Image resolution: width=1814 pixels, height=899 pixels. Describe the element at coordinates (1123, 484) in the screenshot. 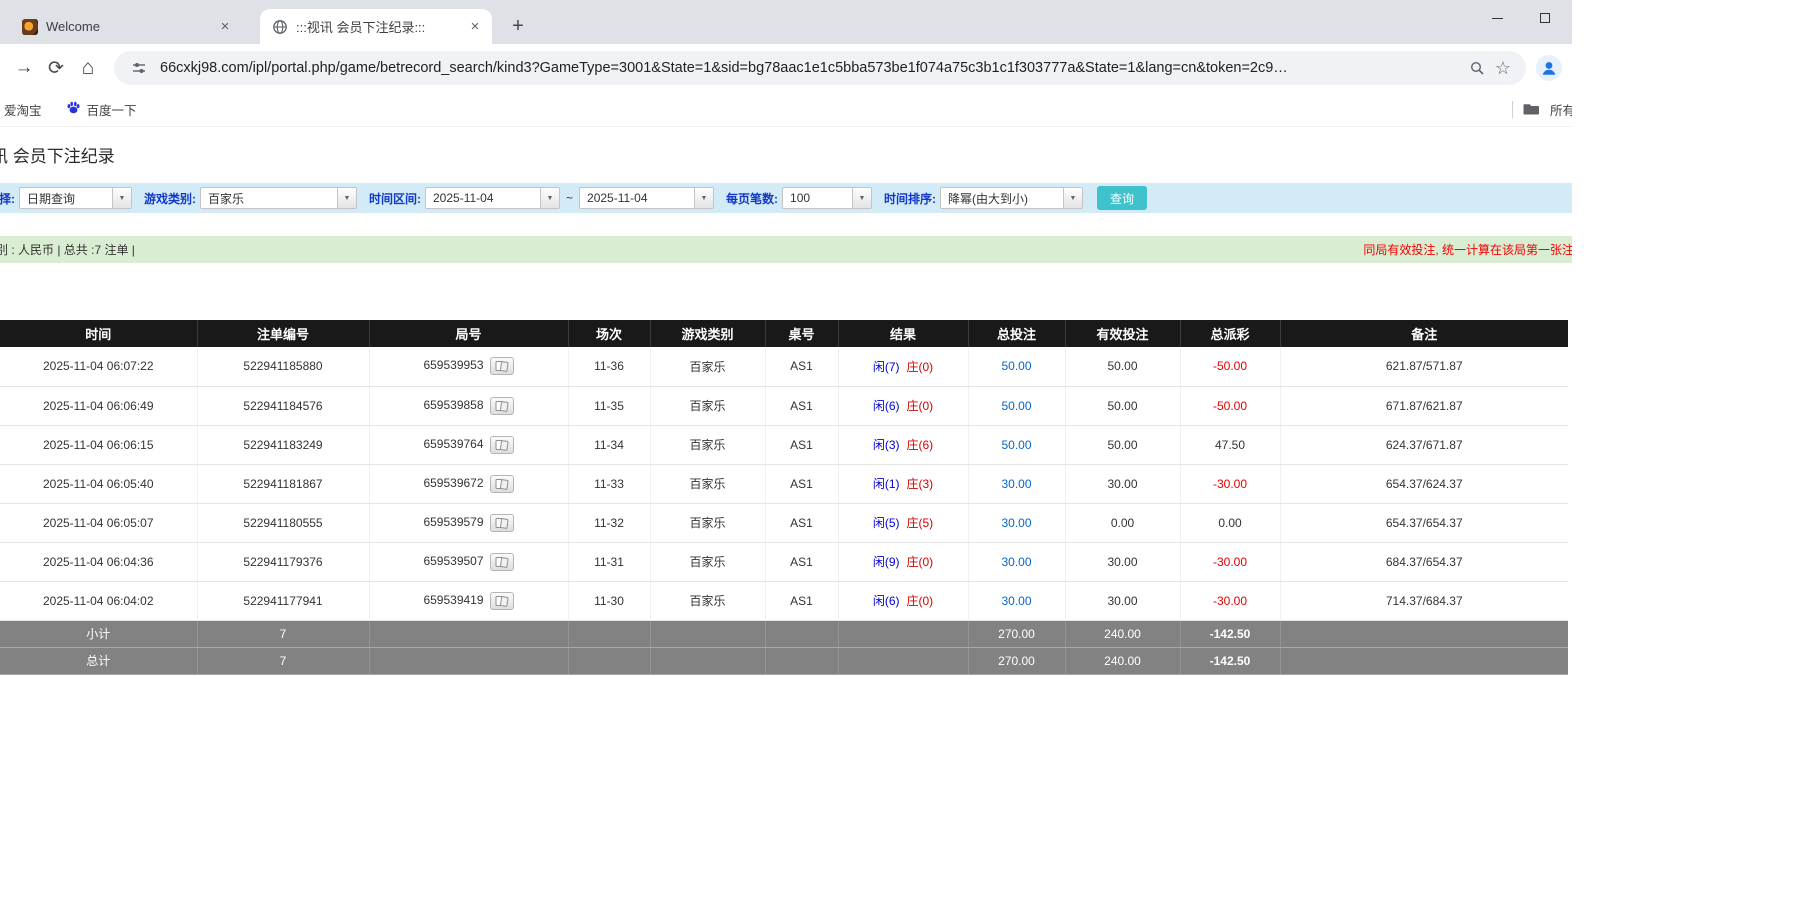

I see `cell-valid-bet: 30.00` at that location.